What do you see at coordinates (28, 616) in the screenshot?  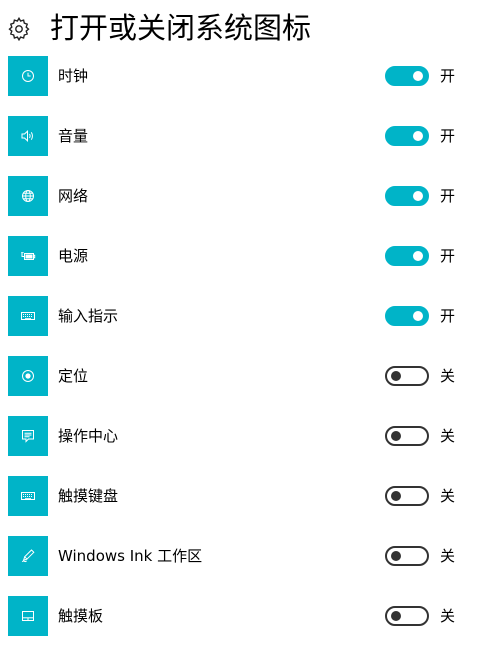 I see `touchpad-icon` at bounding box center [28, 616].